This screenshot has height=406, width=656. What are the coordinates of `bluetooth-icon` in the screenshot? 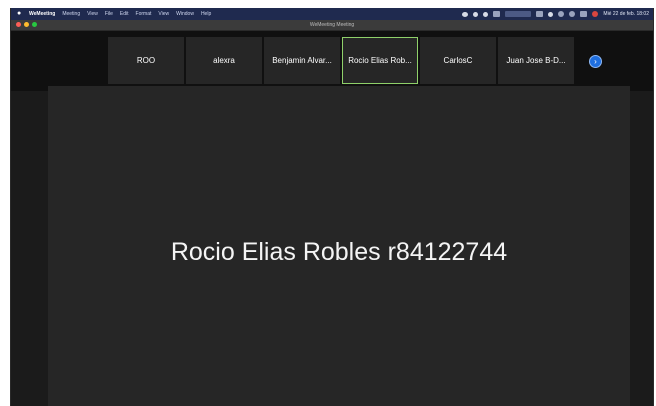 It's located at (540, 14).